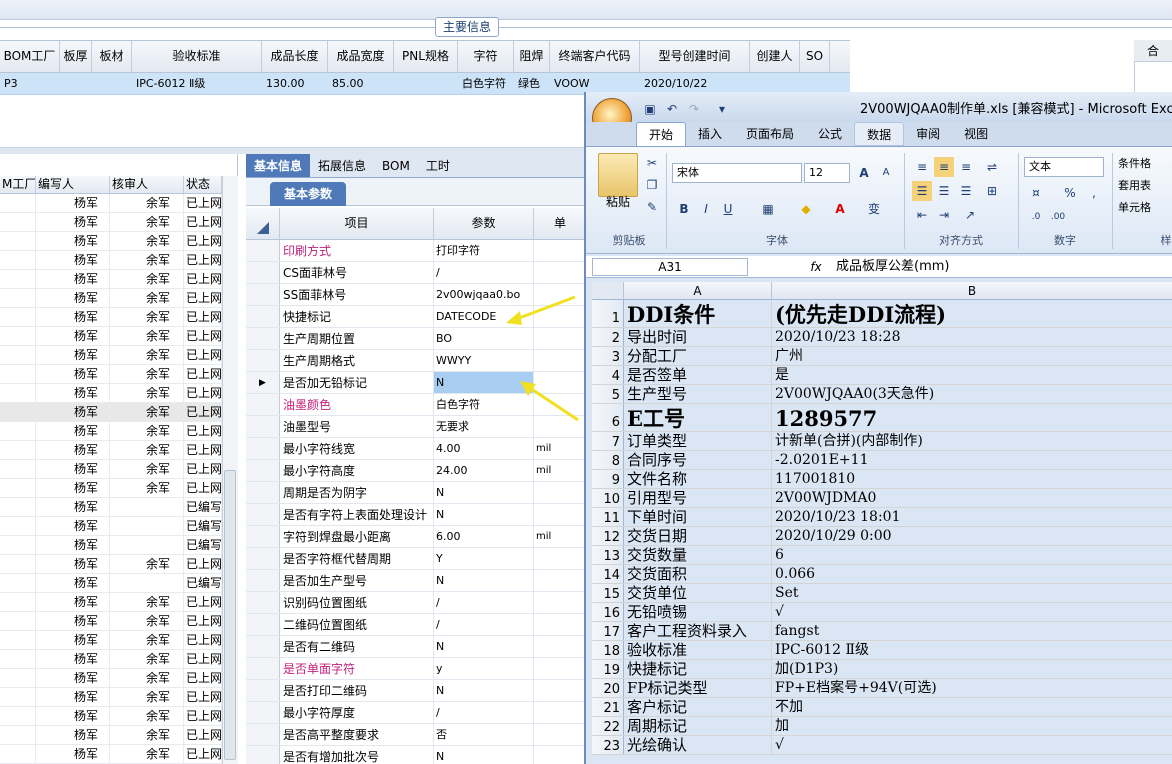 The width and height of the screenshot is (1172, 764). What do you see at coordinates (595, 83) in the screenshot?
I see `grid-cell: VOOW` at bounding box center [595, 83].